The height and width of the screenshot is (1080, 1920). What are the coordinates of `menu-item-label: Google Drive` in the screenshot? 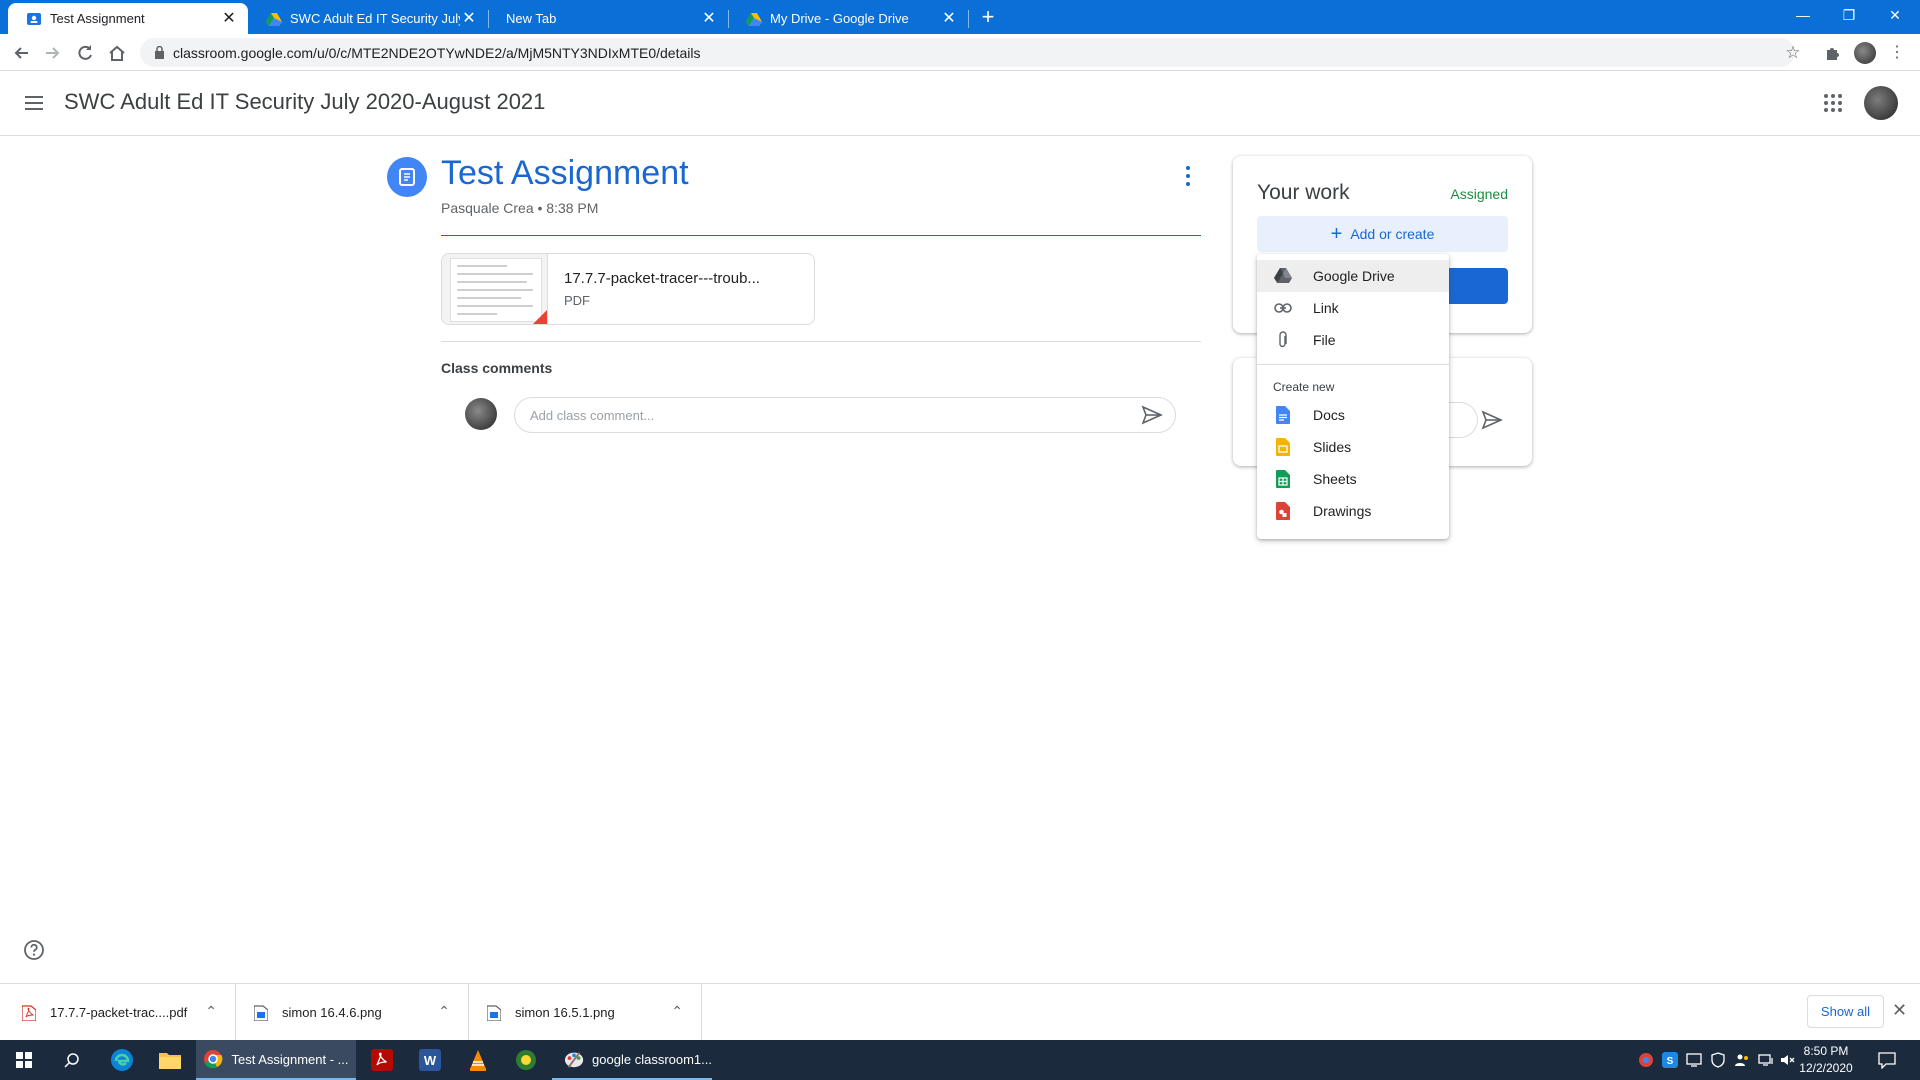 It's located at (1354, 276).